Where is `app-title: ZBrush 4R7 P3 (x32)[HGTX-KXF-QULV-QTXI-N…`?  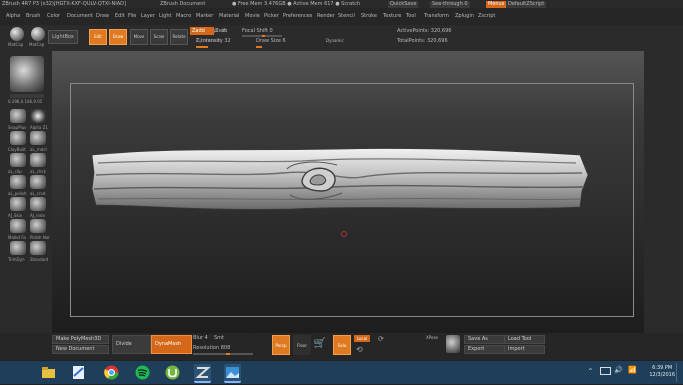 app-title: ZBrush 4R7 P3 (x32)[HGTX-KXF-QULV-QTXI-N… is located at coordinates (64, 4).